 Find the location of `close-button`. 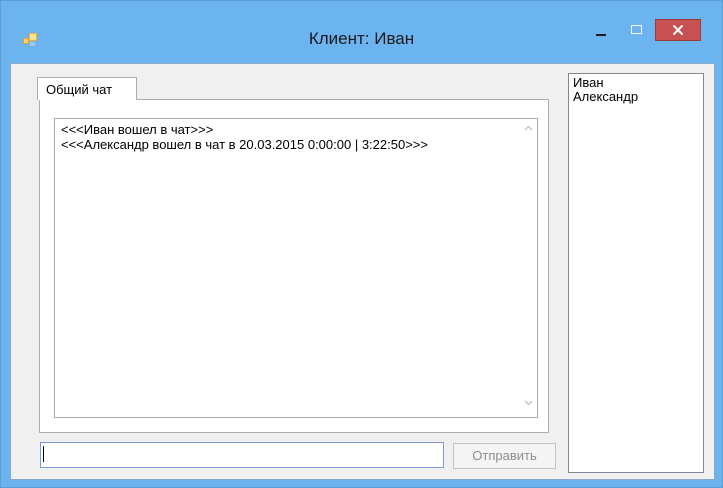

close-button is located at coordinates (678, 30).